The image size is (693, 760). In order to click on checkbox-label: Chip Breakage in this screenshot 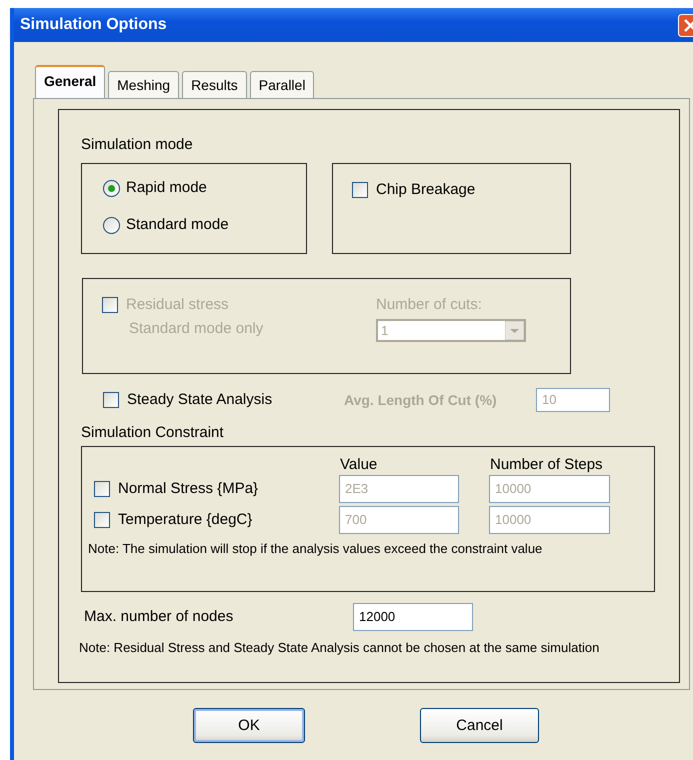, I will do `click(426, 190)`.